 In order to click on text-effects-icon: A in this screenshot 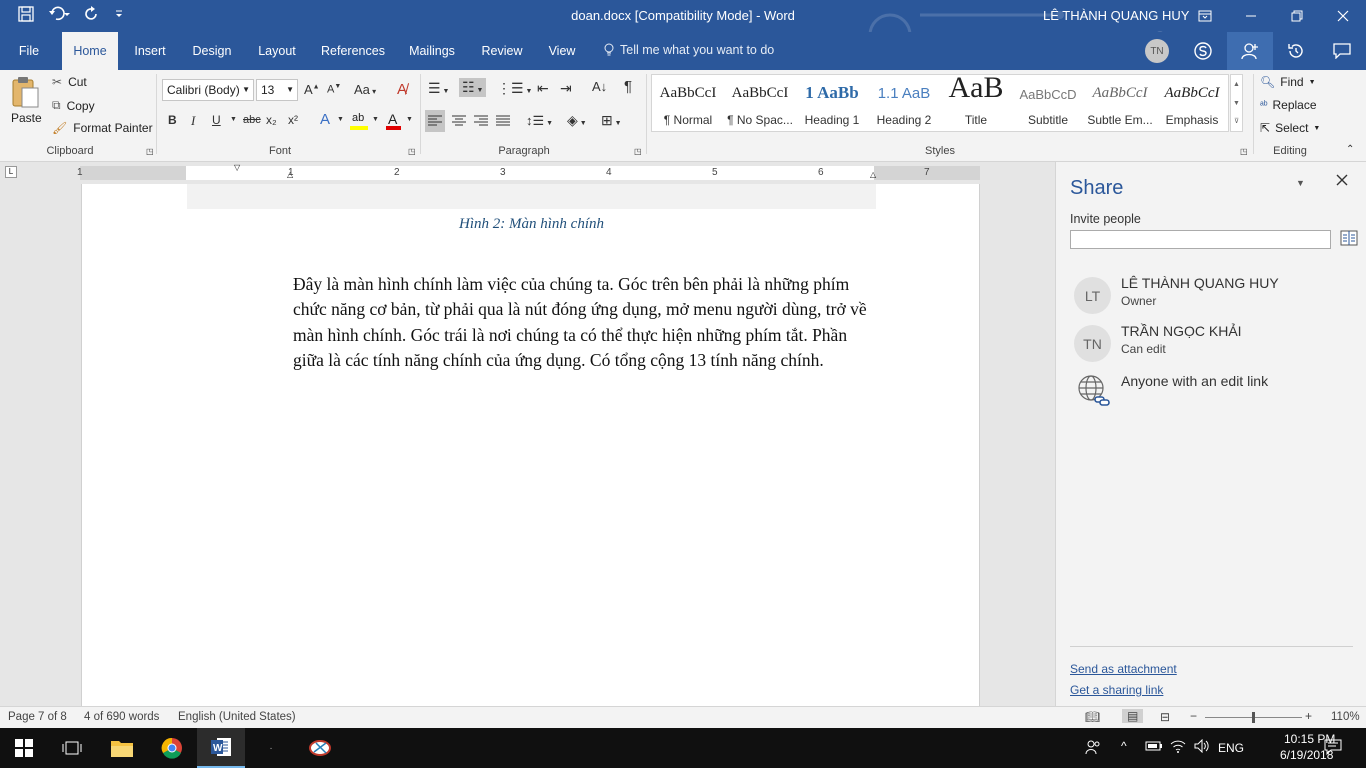, I will do `click(325, 119)`.